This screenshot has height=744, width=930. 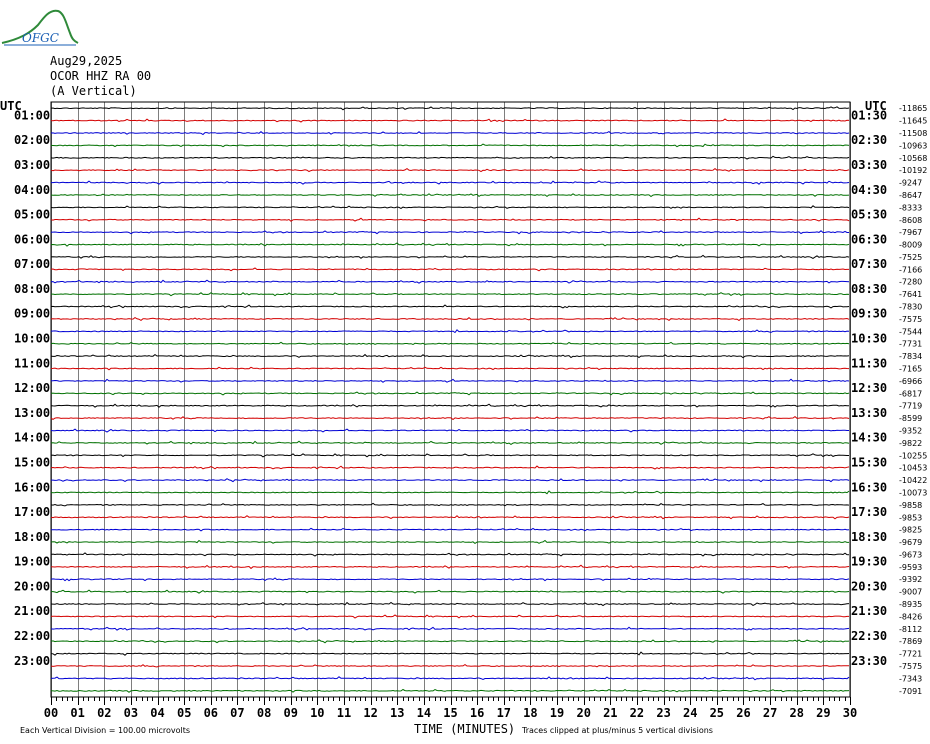 I want to click on hour-label-right: 21:30, so click(x=869, y=611).